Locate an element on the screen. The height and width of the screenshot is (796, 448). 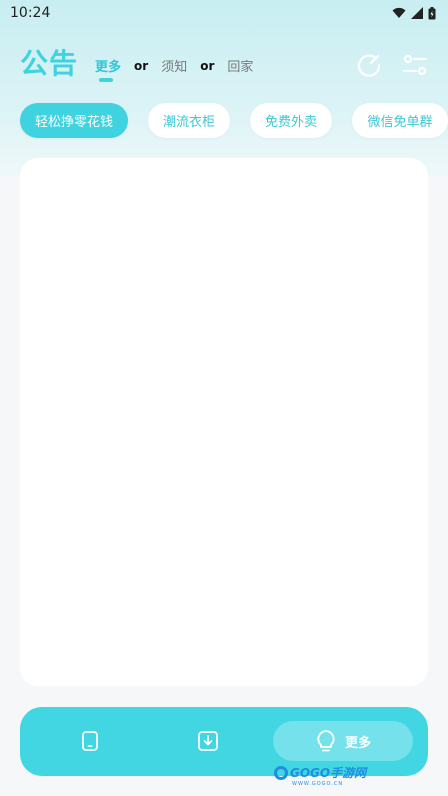
tab-bar: 更多 or 须知 or 回家 is located at coordinates (174, 69).